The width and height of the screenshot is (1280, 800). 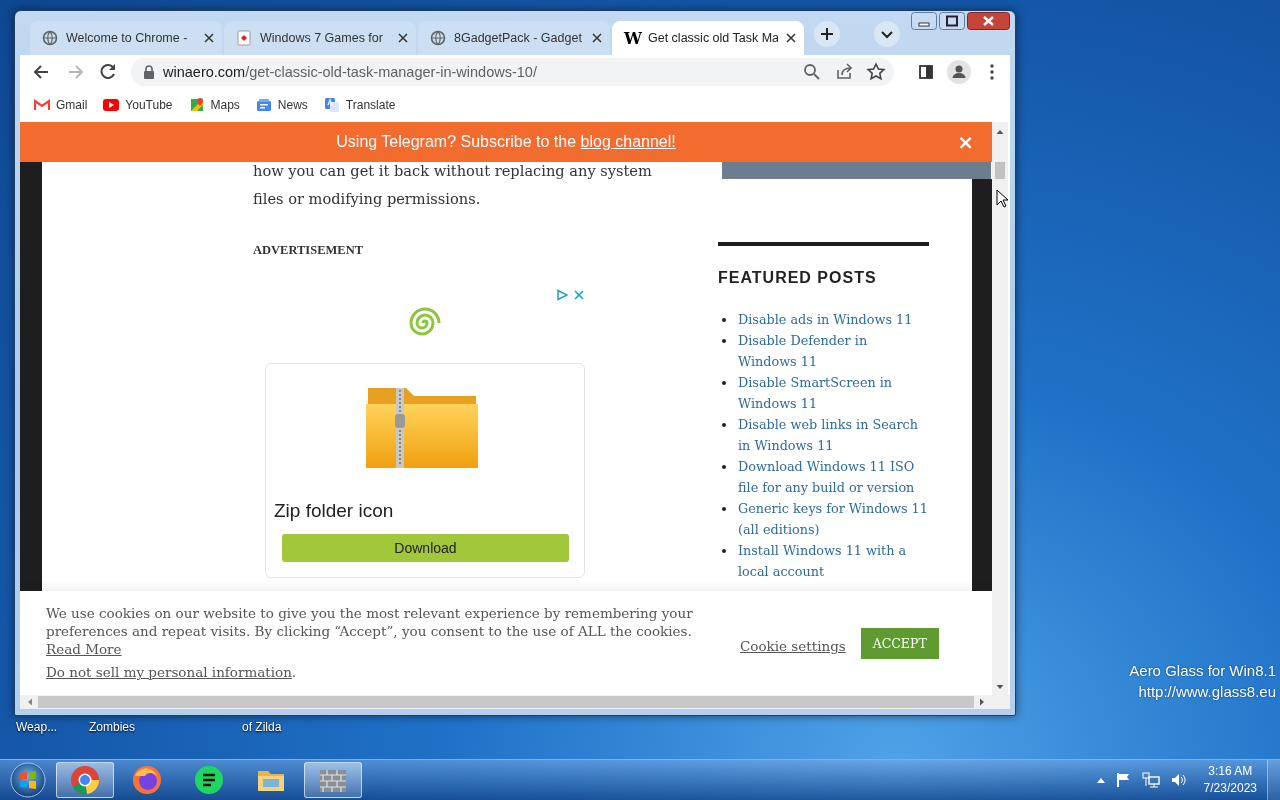 I want to click on address-bar: winaero.com/get-classic-old-task-manager-in-windows-10/, so click(x=512, y=71).